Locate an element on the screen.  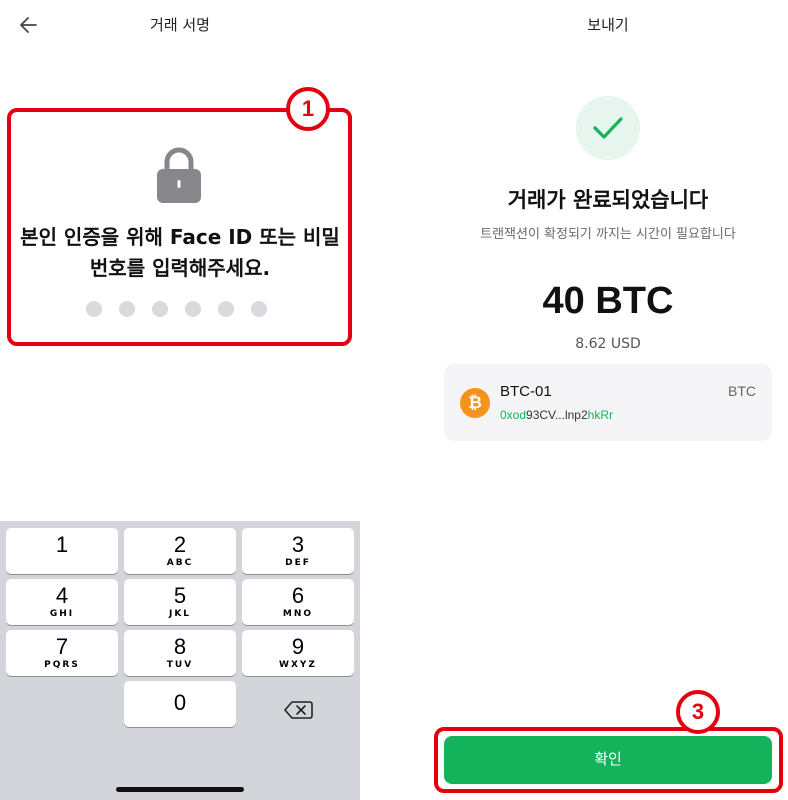
page-title: 보내기 is located at coordinates (608, 25).